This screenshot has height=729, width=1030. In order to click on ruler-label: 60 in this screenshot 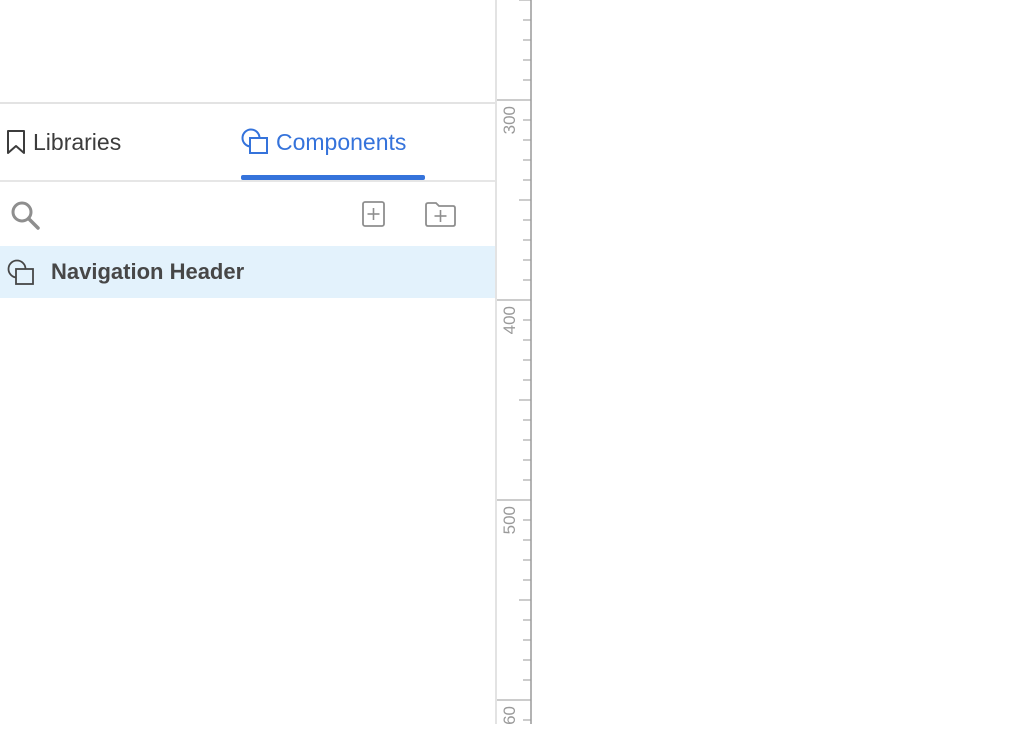, I will do `click(509, 715)`.